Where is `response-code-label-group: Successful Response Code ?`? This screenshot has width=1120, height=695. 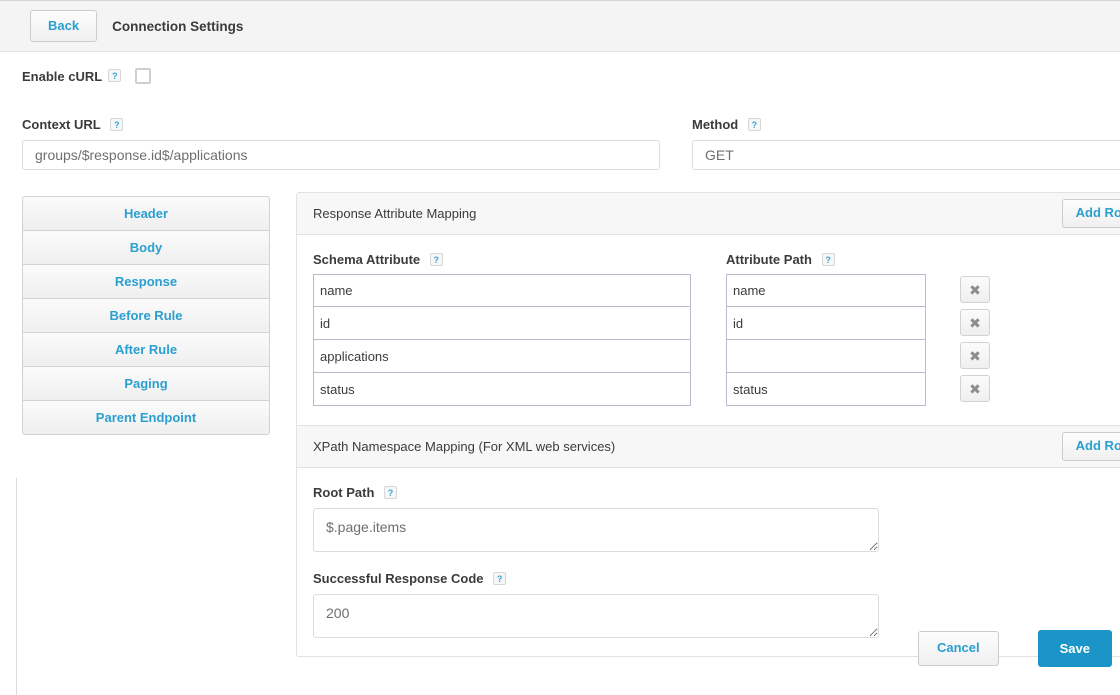 response-code-label-group: Successful Response Code ? is located at coordinates (716, 578).